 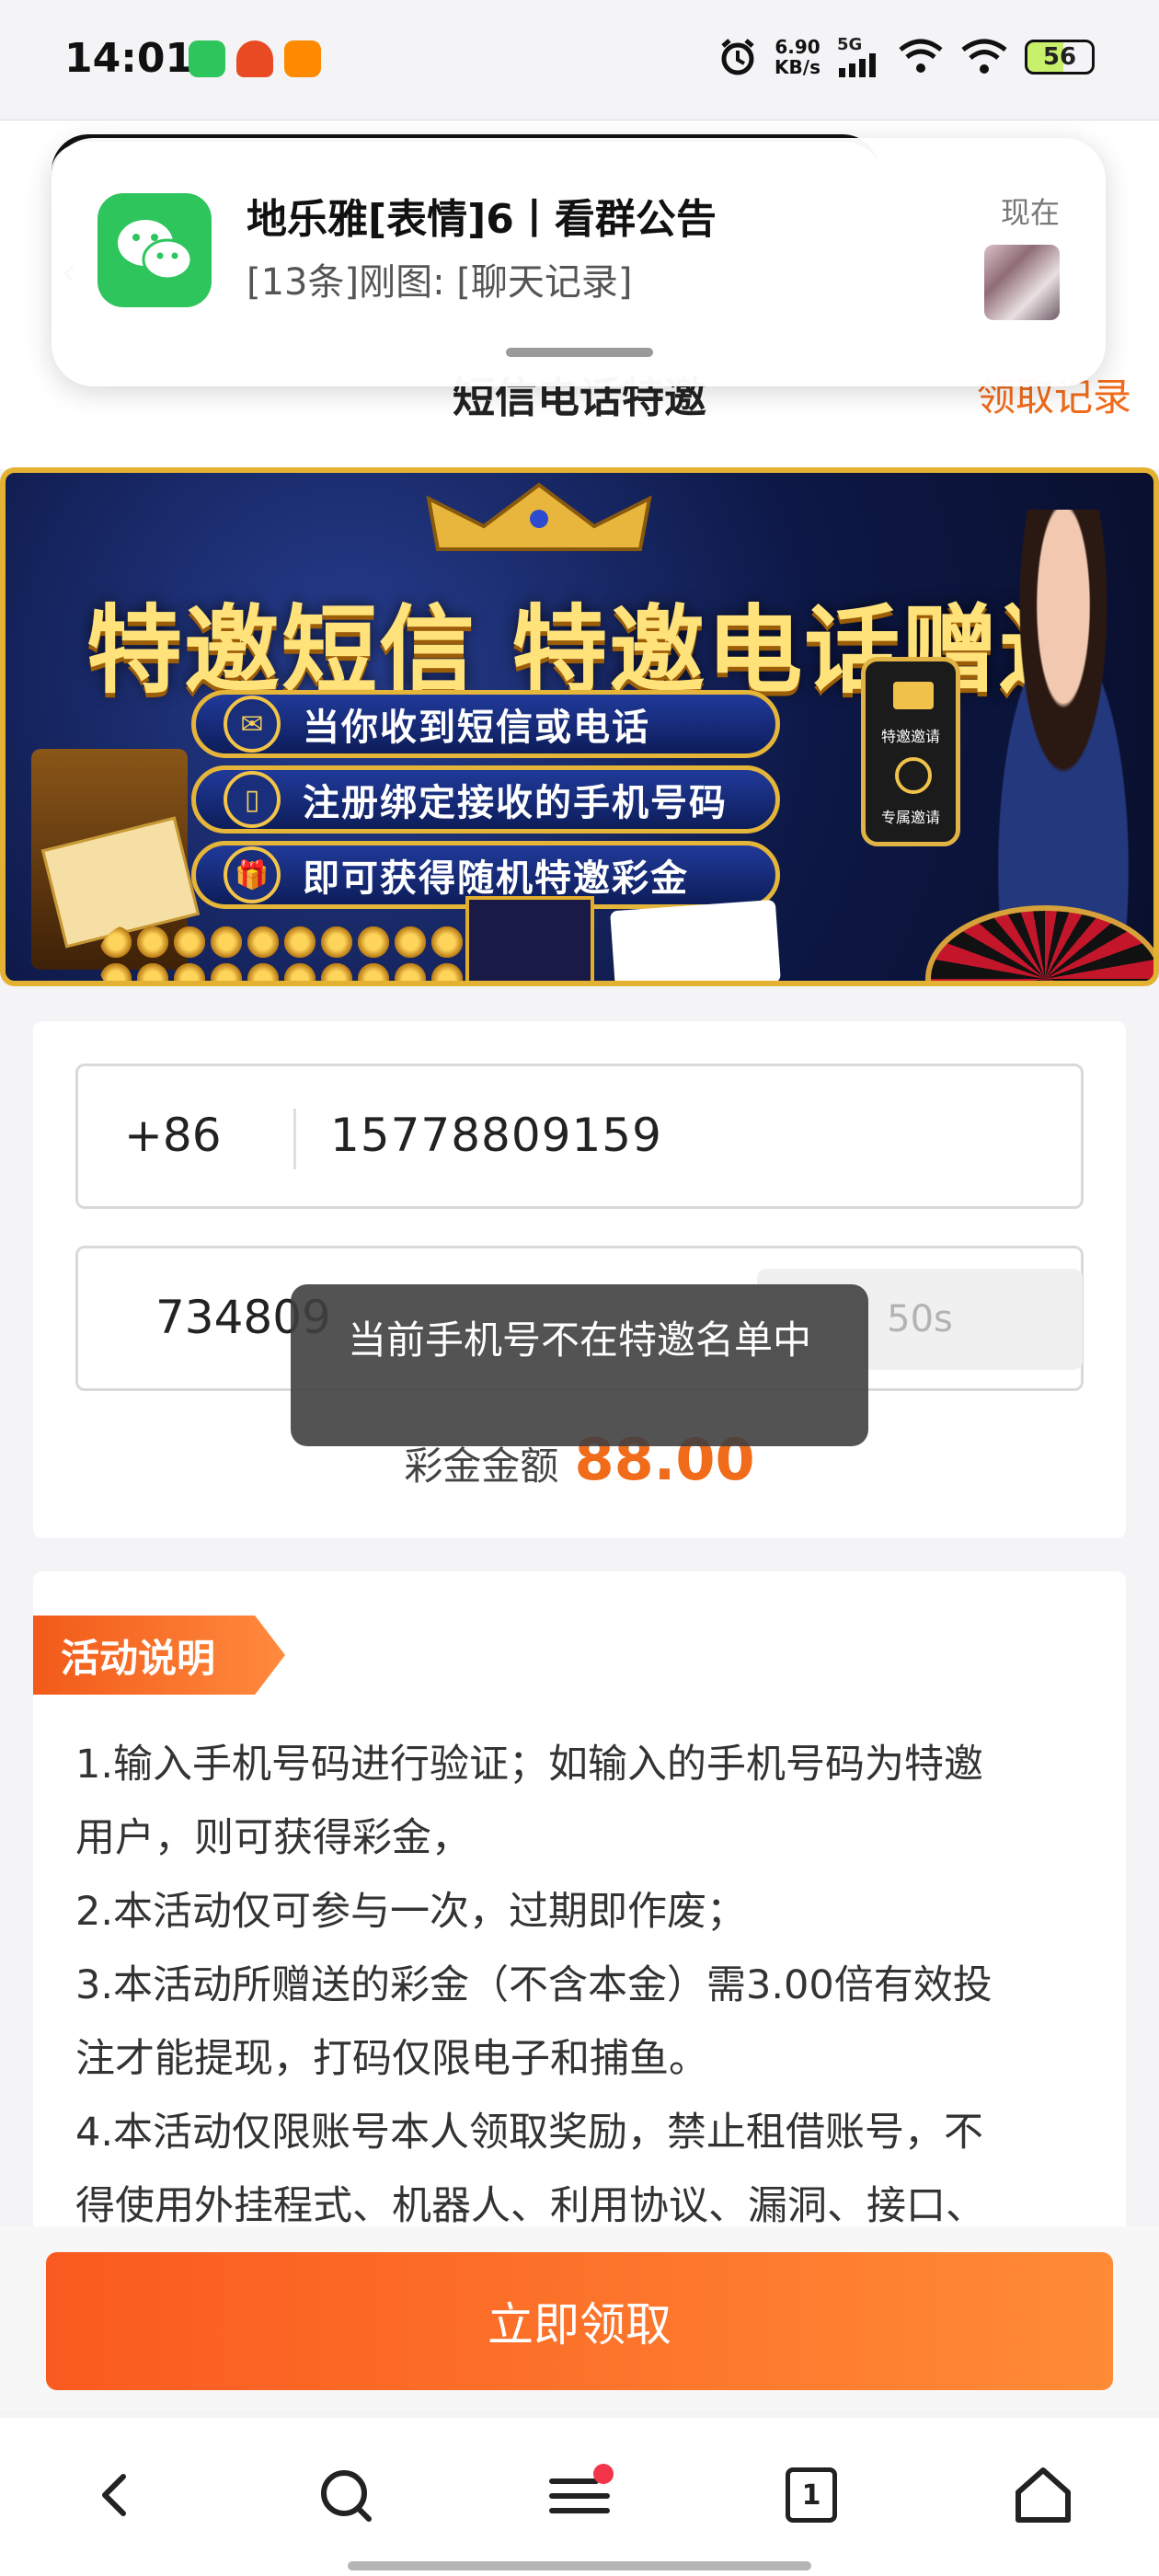 What do you see at coordinates (695, 940) in the screenshot?
I see `playing-cards-image` at bounding box center [695, 940].